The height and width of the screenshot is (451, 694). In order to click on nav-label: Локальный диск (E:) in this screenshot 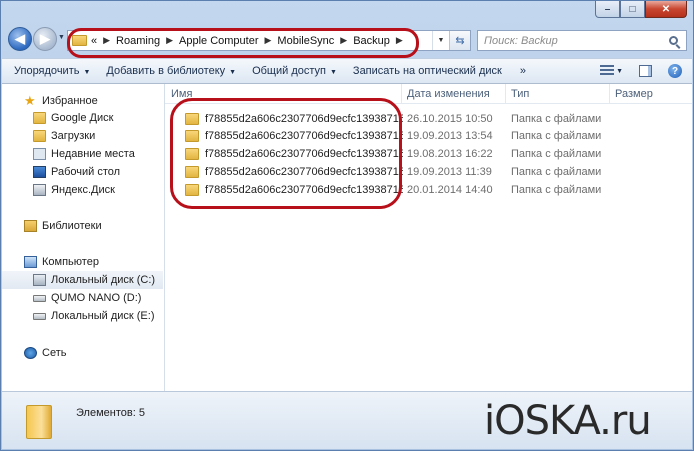, I will do `click(103, 316)`.